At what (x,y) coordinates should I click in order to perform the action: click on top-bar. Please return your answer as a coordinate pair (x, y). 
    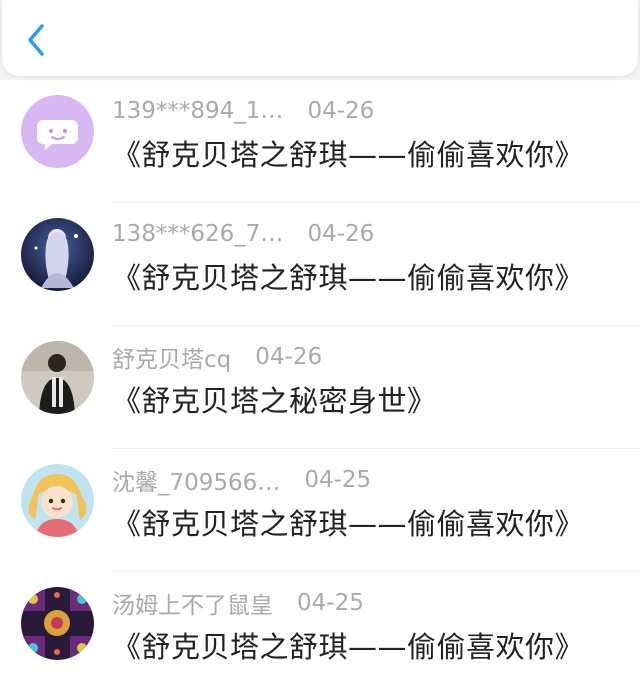
    Looking at the image, I should click on (320, 40).